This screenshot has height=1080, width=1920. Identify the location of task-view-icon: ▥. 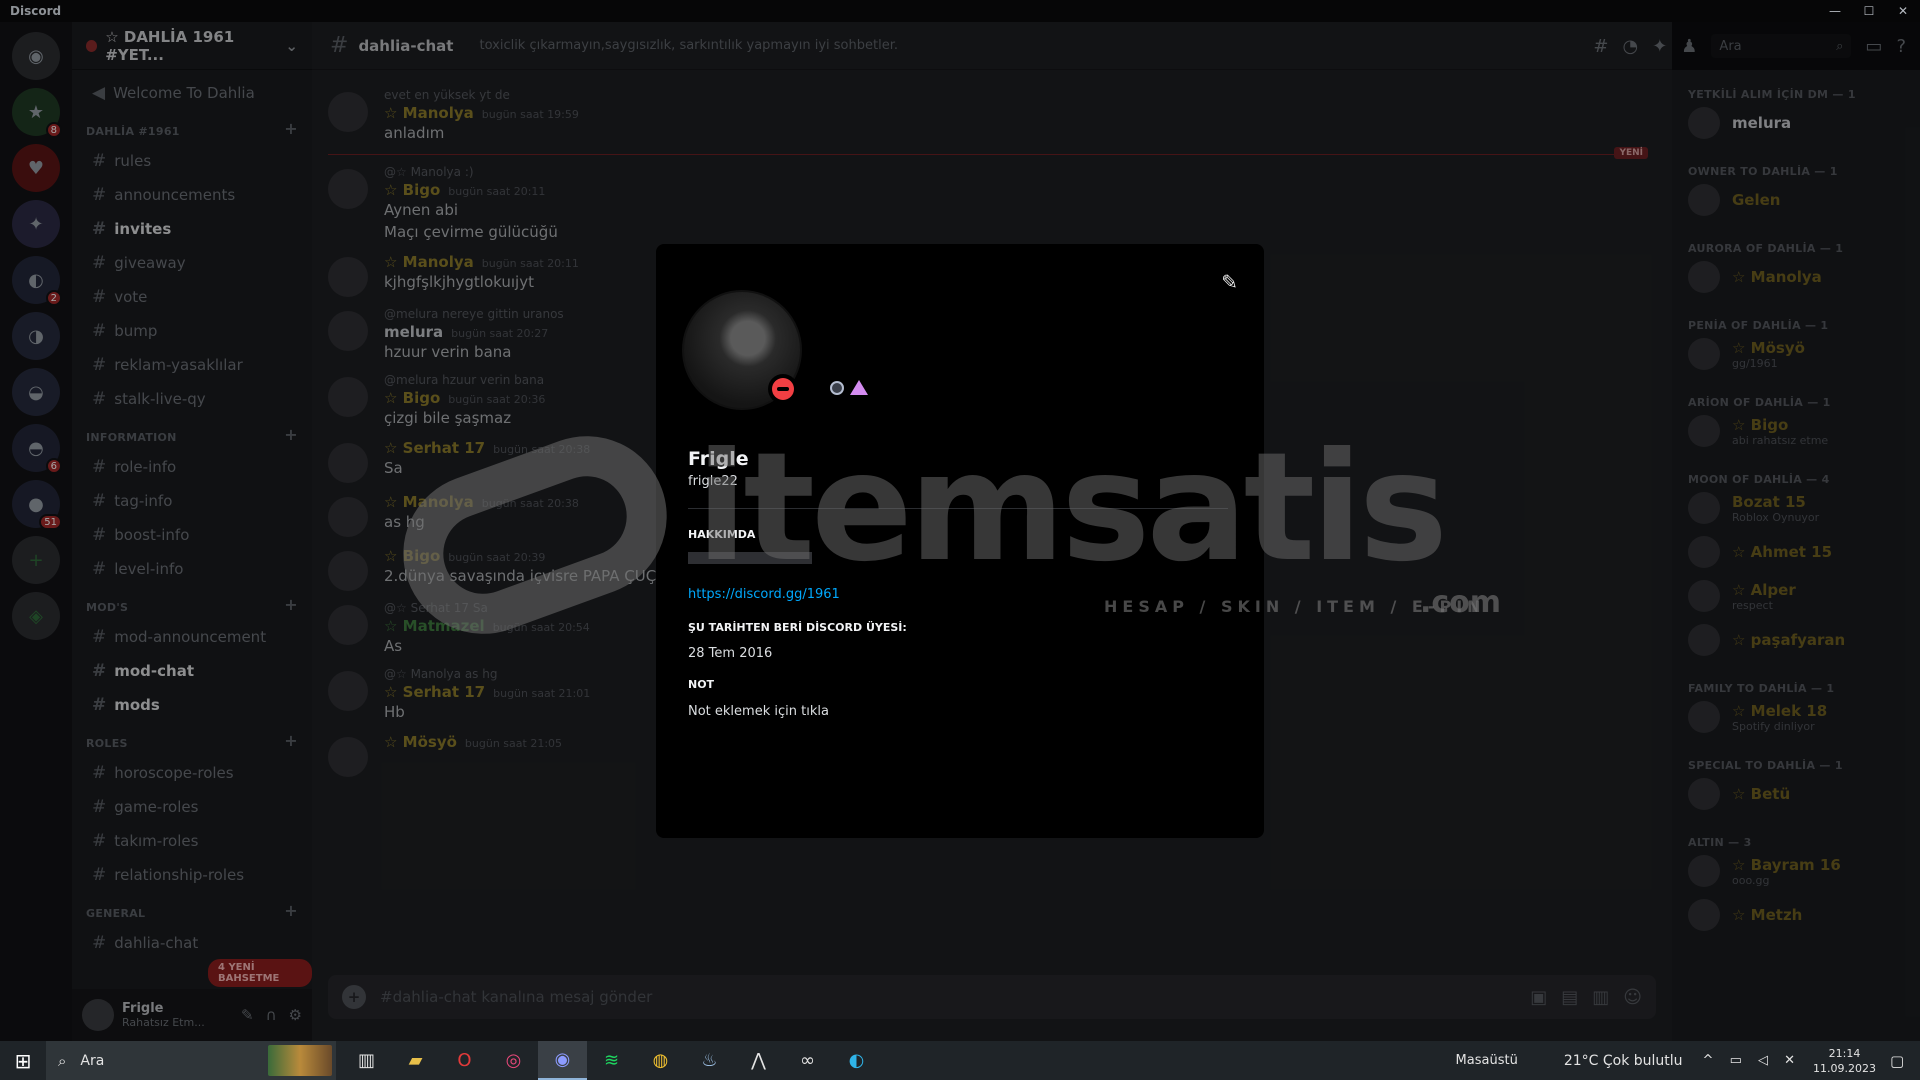
(366, 1060).